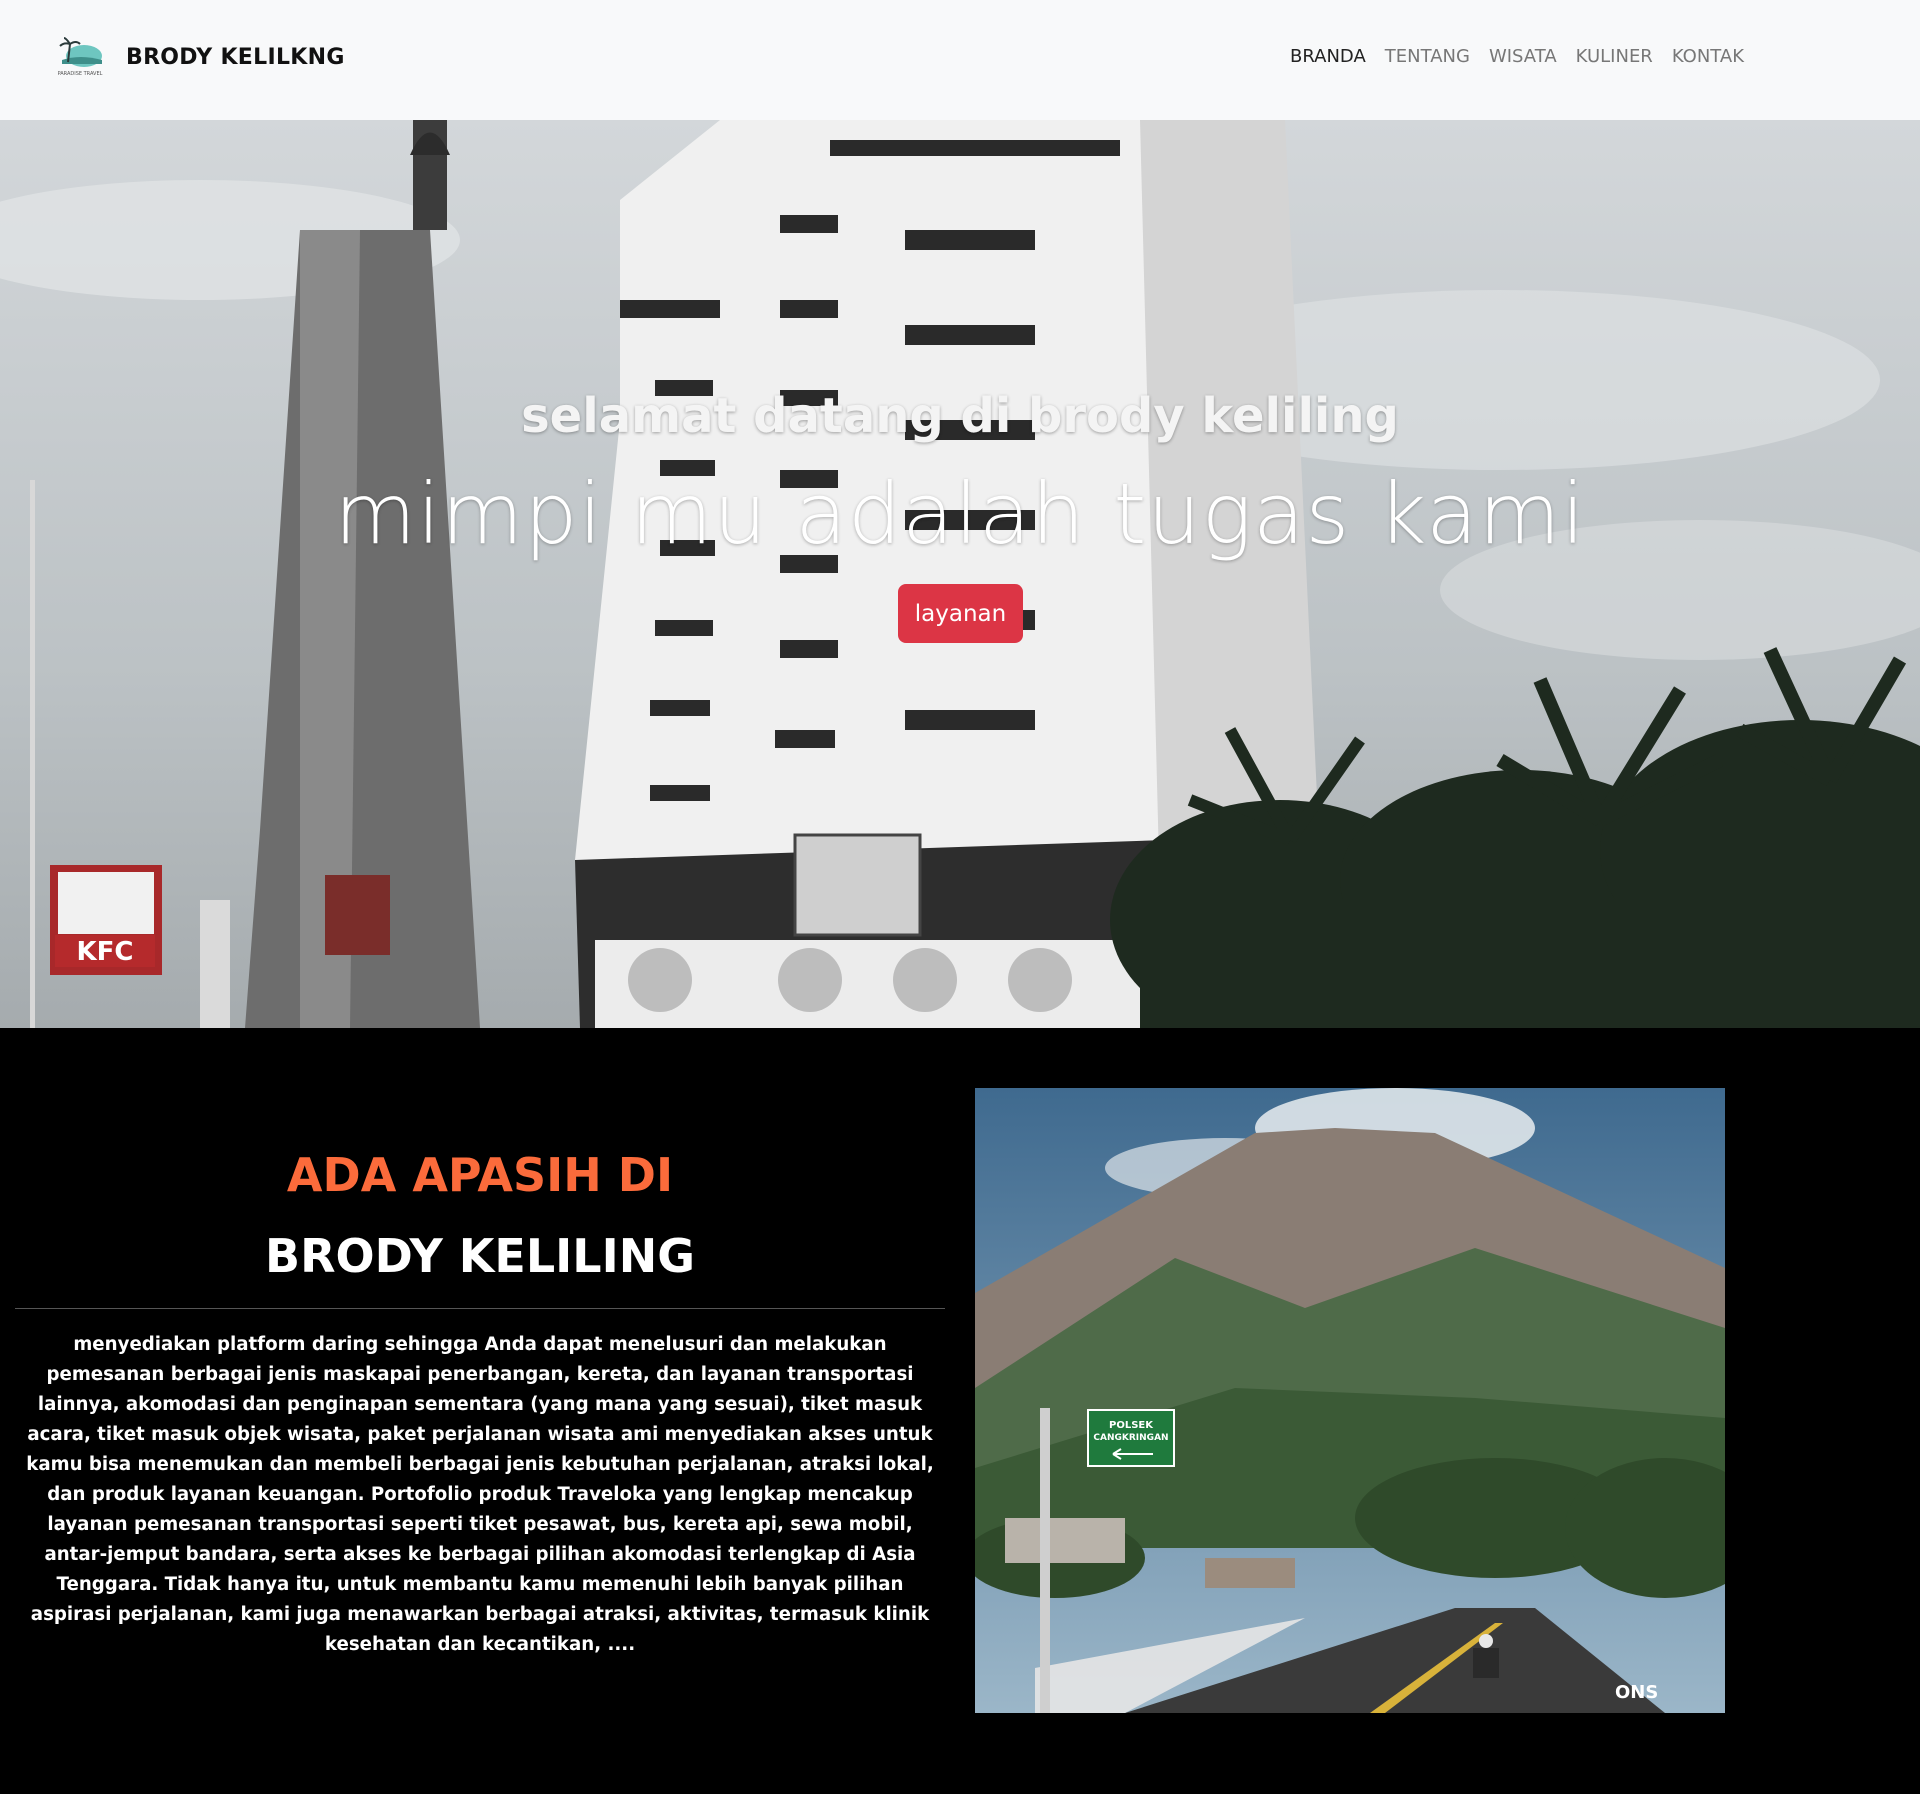  What do you see at coordinates (80, 57) in the screenshot?
I see `paradise-travel-logo-icon: PARADISE TRAVEL` at bounding box center [80, 57].